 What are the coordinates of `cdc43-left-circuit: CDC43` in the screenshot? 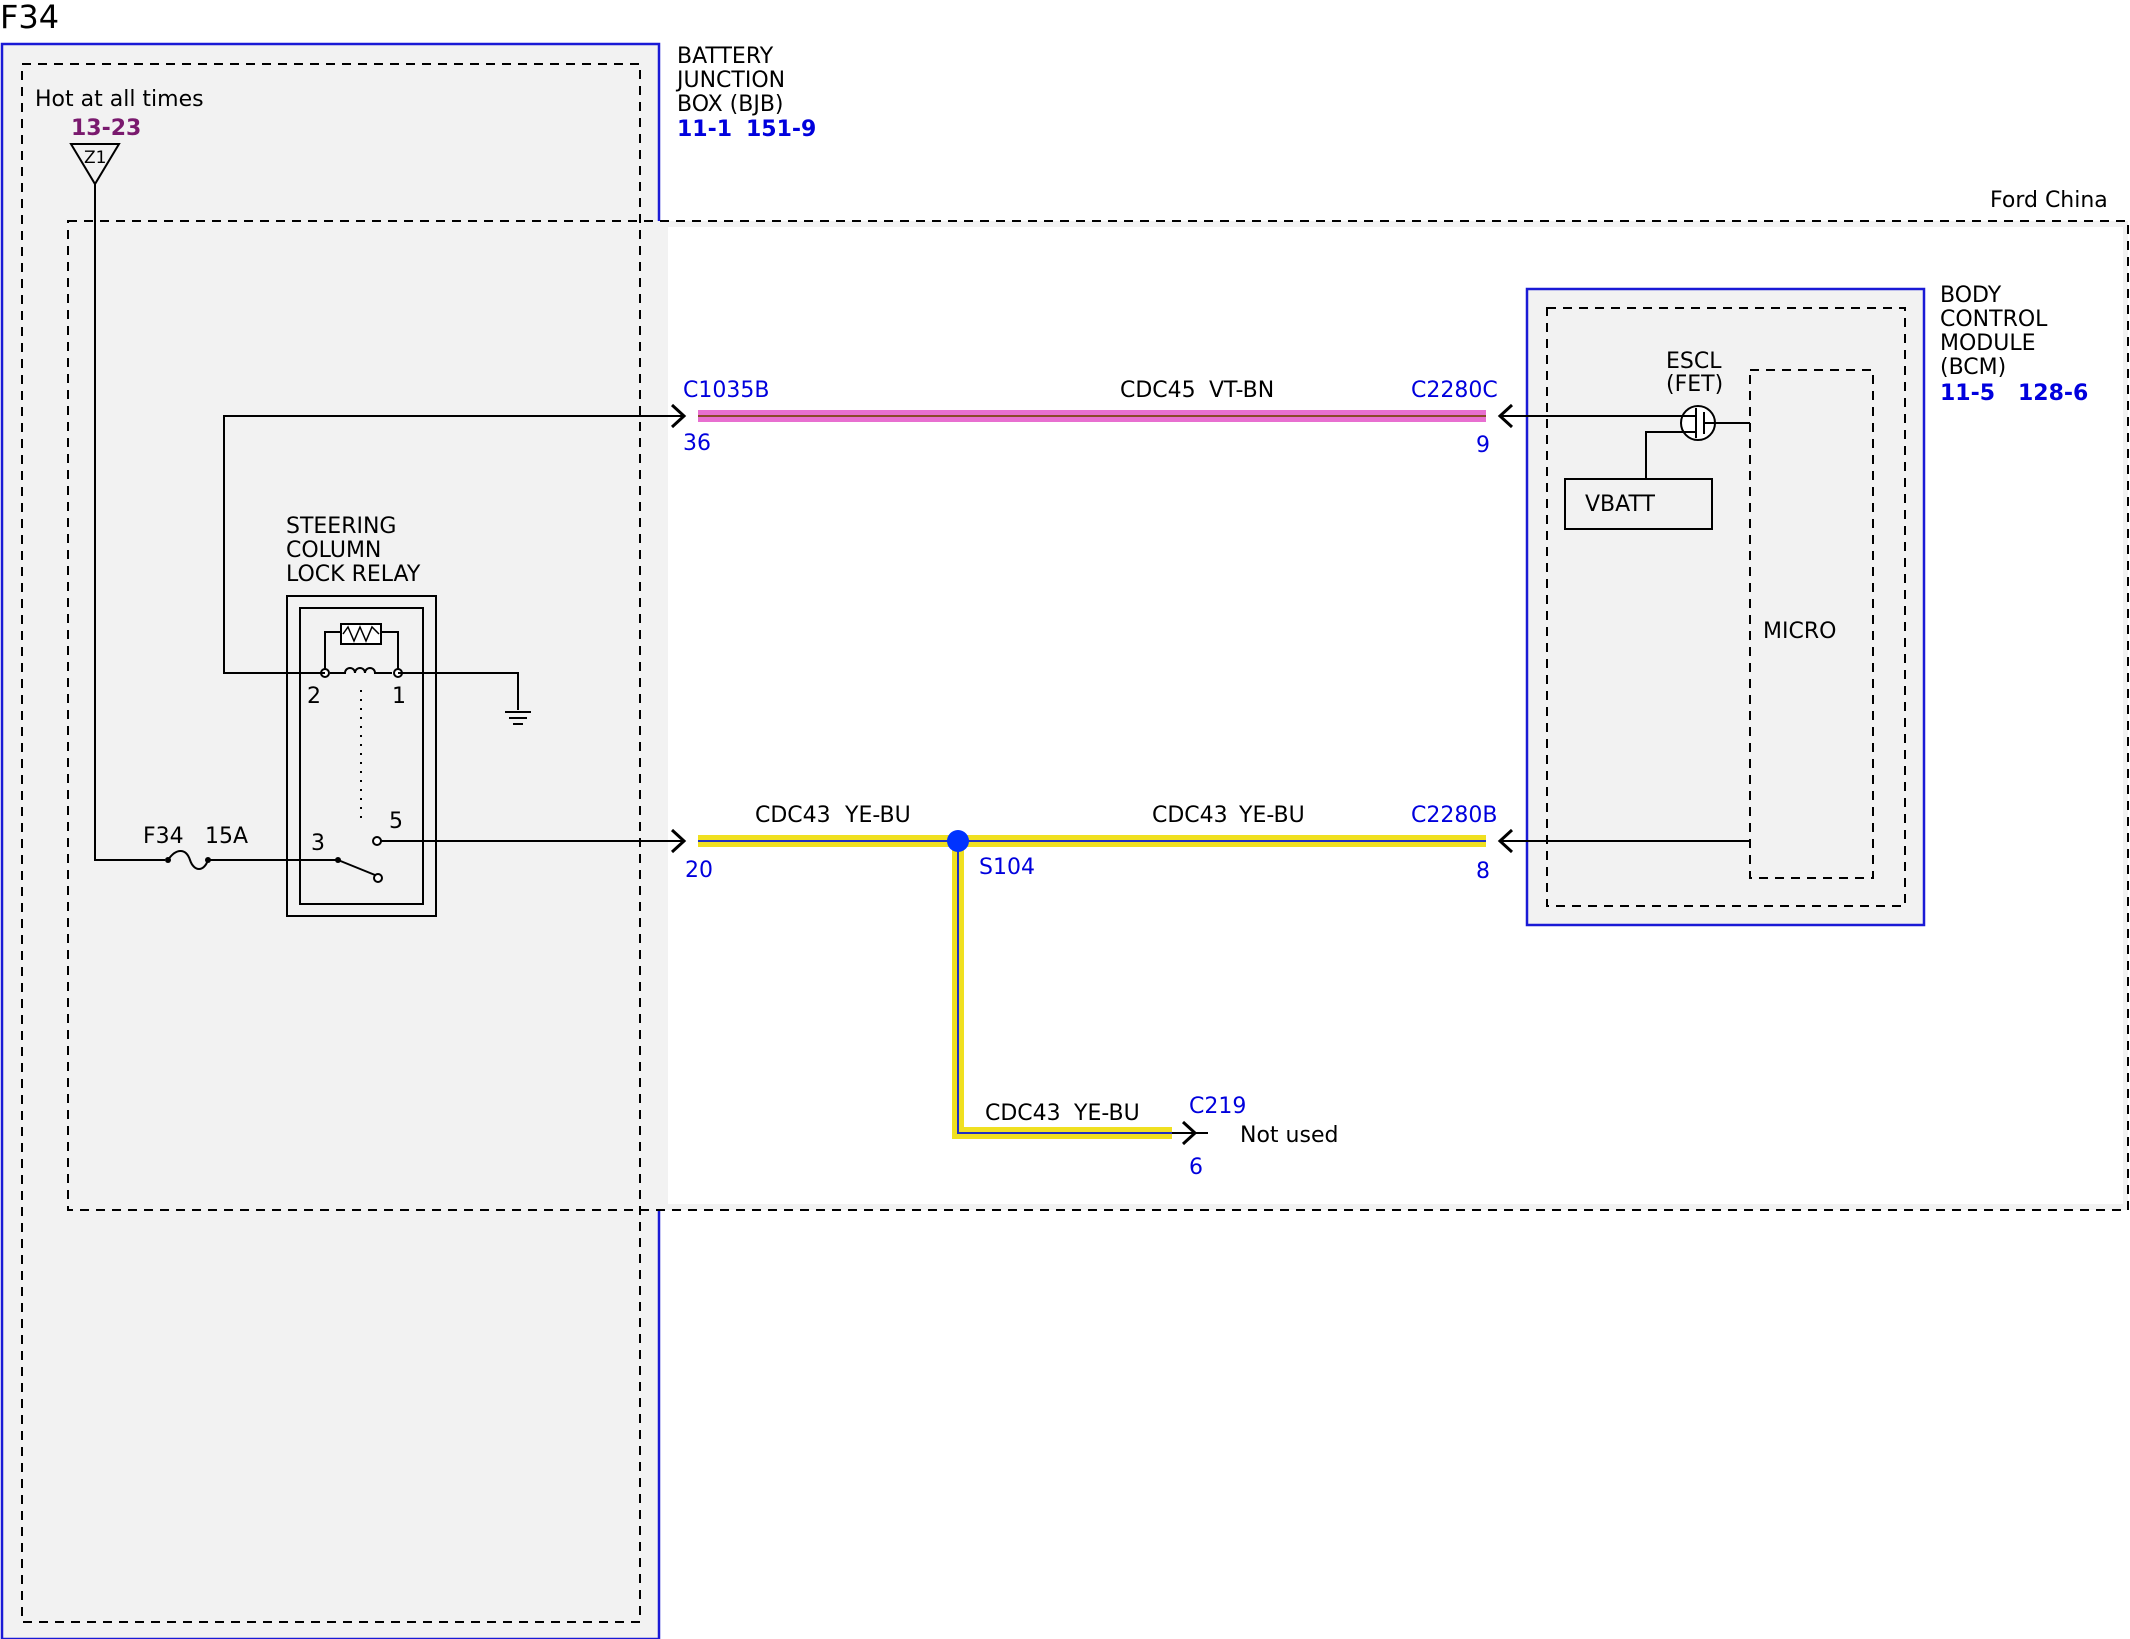 It's located at (793, 815).